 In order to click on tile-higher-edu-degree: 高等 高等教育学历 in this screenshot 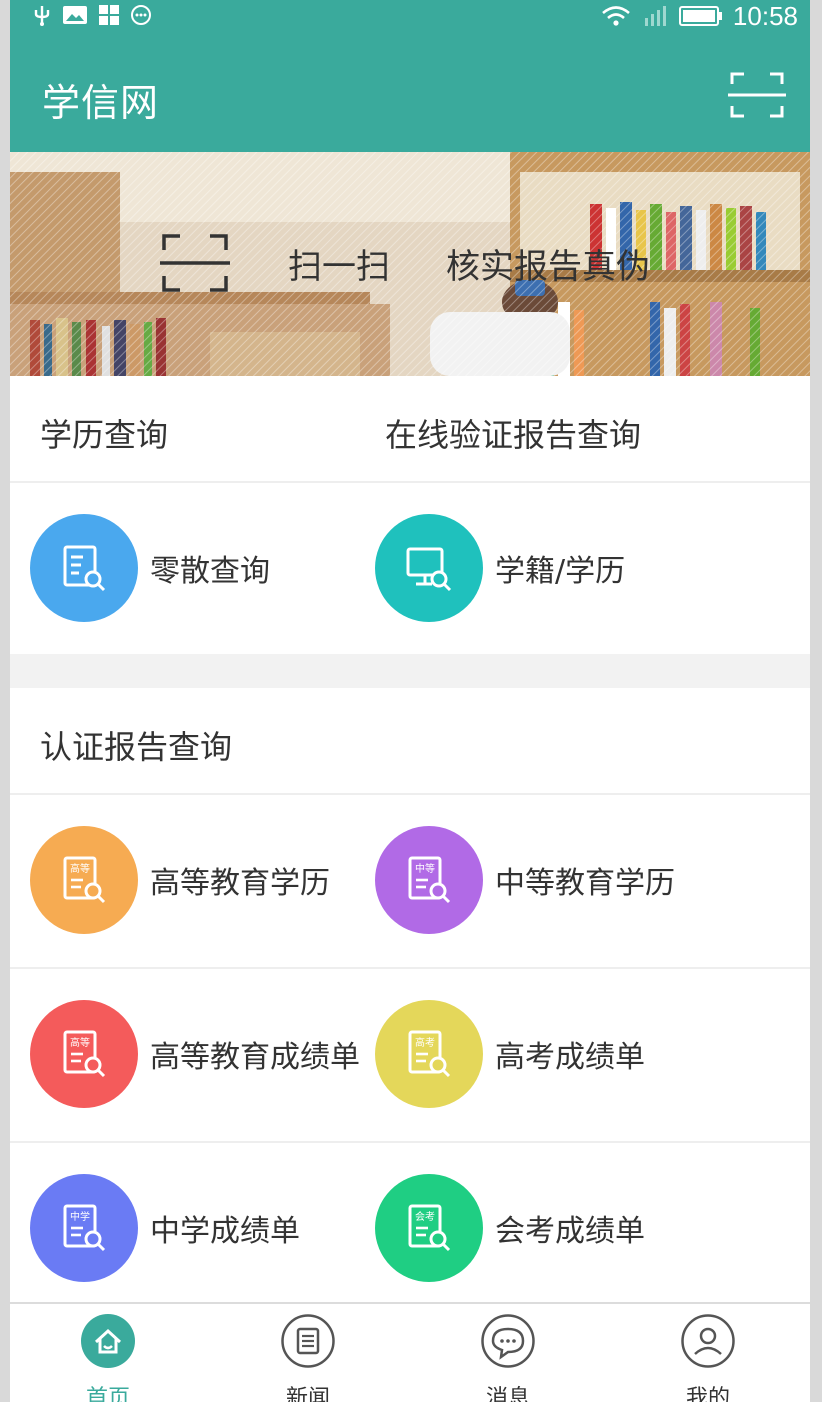, I will do `click(180, 880)`.